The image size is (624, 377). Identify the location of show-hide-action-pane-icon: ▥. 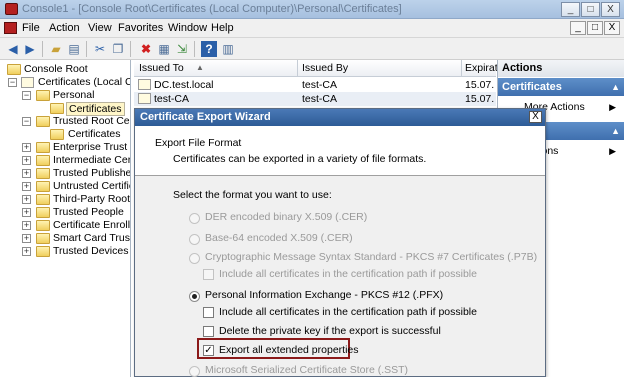
(228, 49).